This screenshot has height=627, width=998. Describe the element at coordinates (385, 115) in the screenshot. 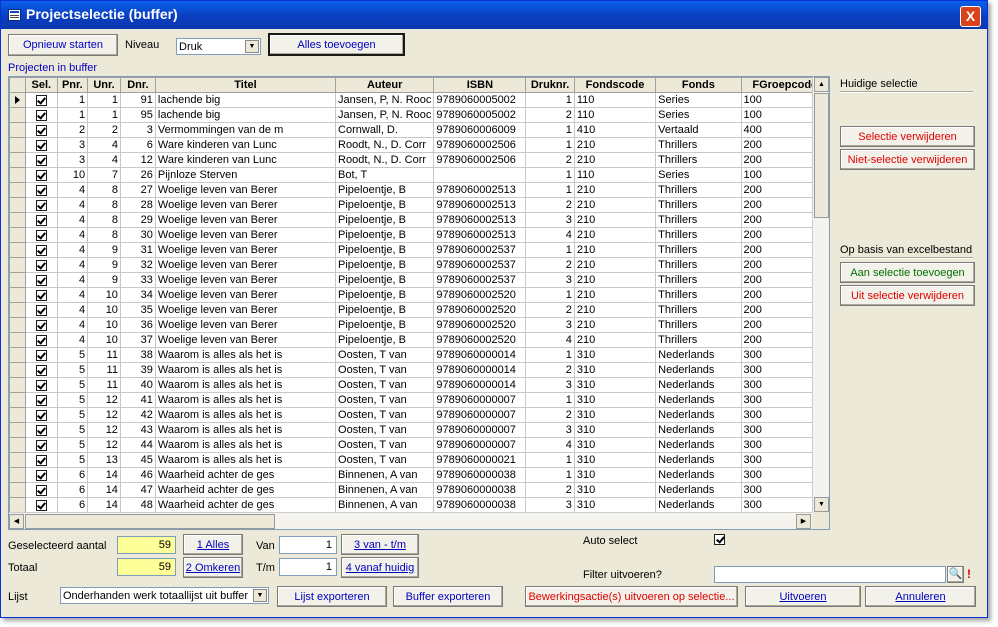

I see `table-cell: Jansen, P, N. Rooc` at that location.